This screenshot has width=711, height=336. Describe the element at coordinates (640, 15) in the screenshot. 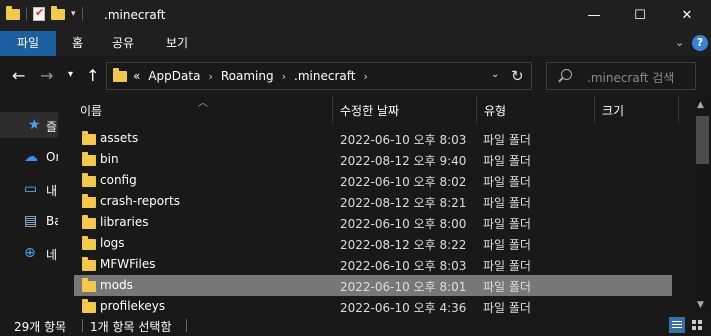

I see `maximize-button: ☐` at that location.